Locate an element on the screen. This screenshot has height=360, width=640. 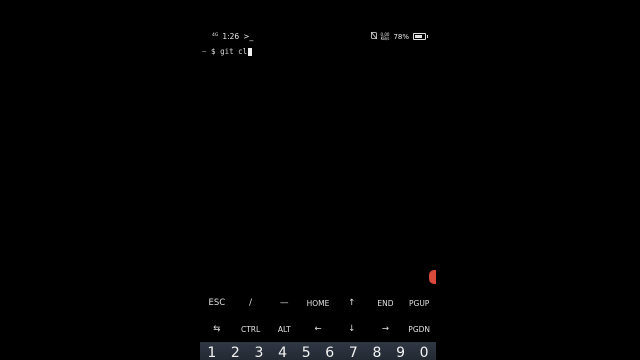
text-cursor is located at coordinates (250, 51).